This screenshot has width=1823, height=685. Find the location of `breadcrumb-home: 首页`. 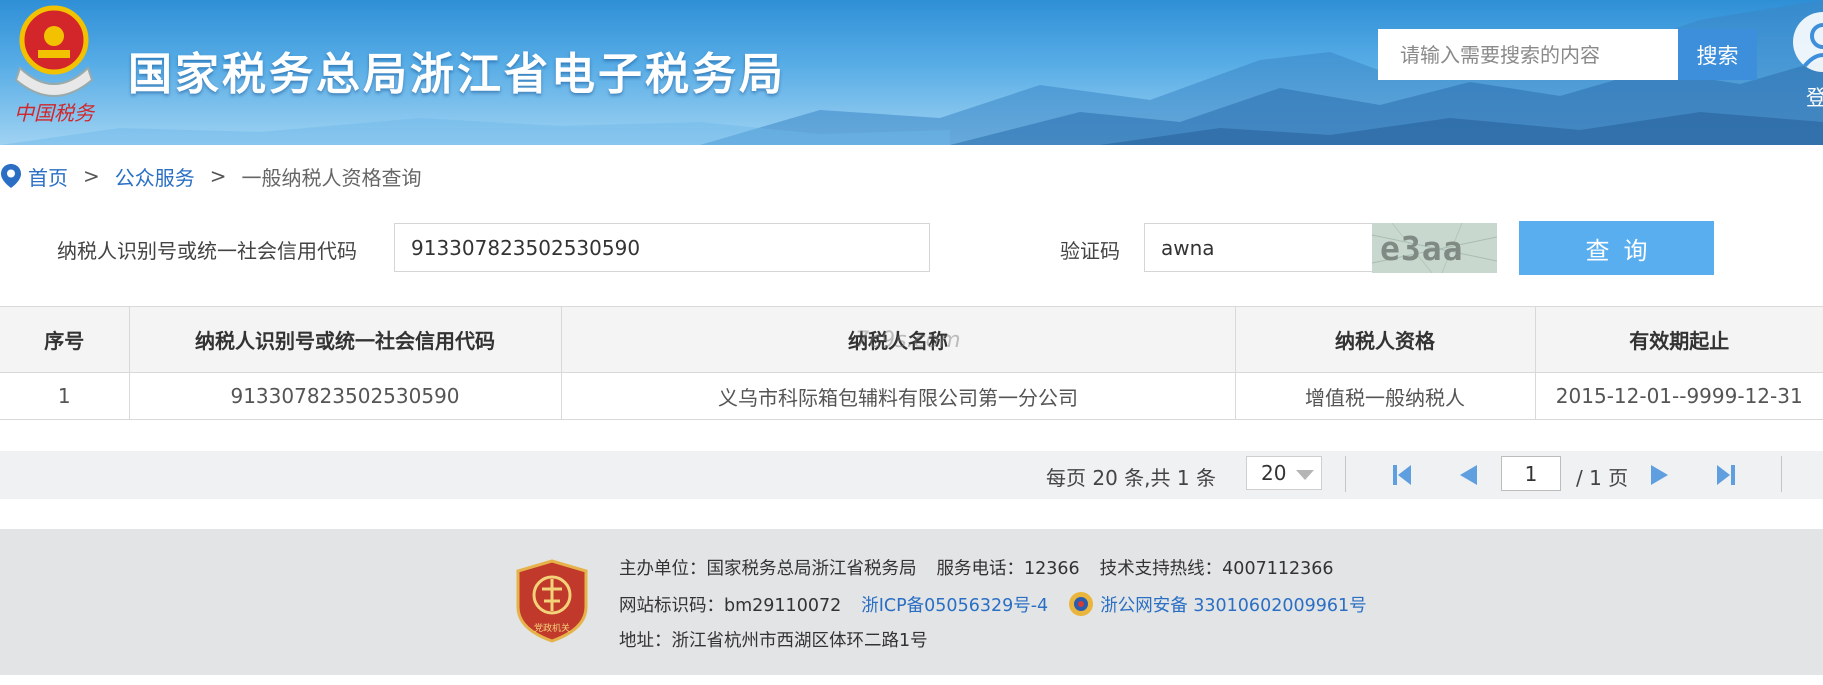

breadcrumb-home: 首页 is located at coordinates (48, 176).